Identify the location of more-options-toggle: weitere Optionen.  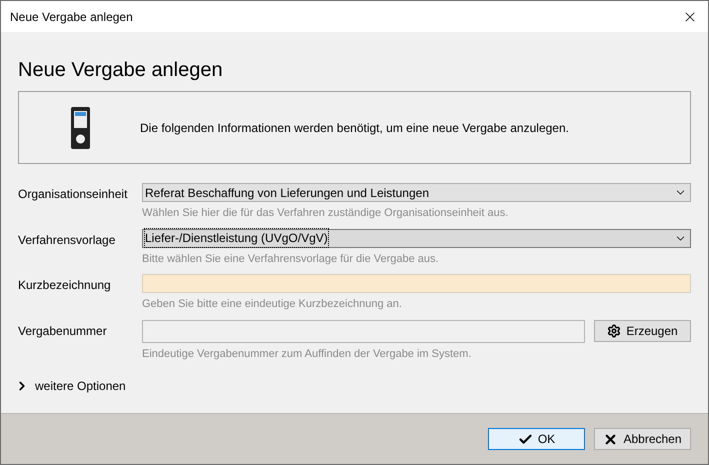
(70, 386).